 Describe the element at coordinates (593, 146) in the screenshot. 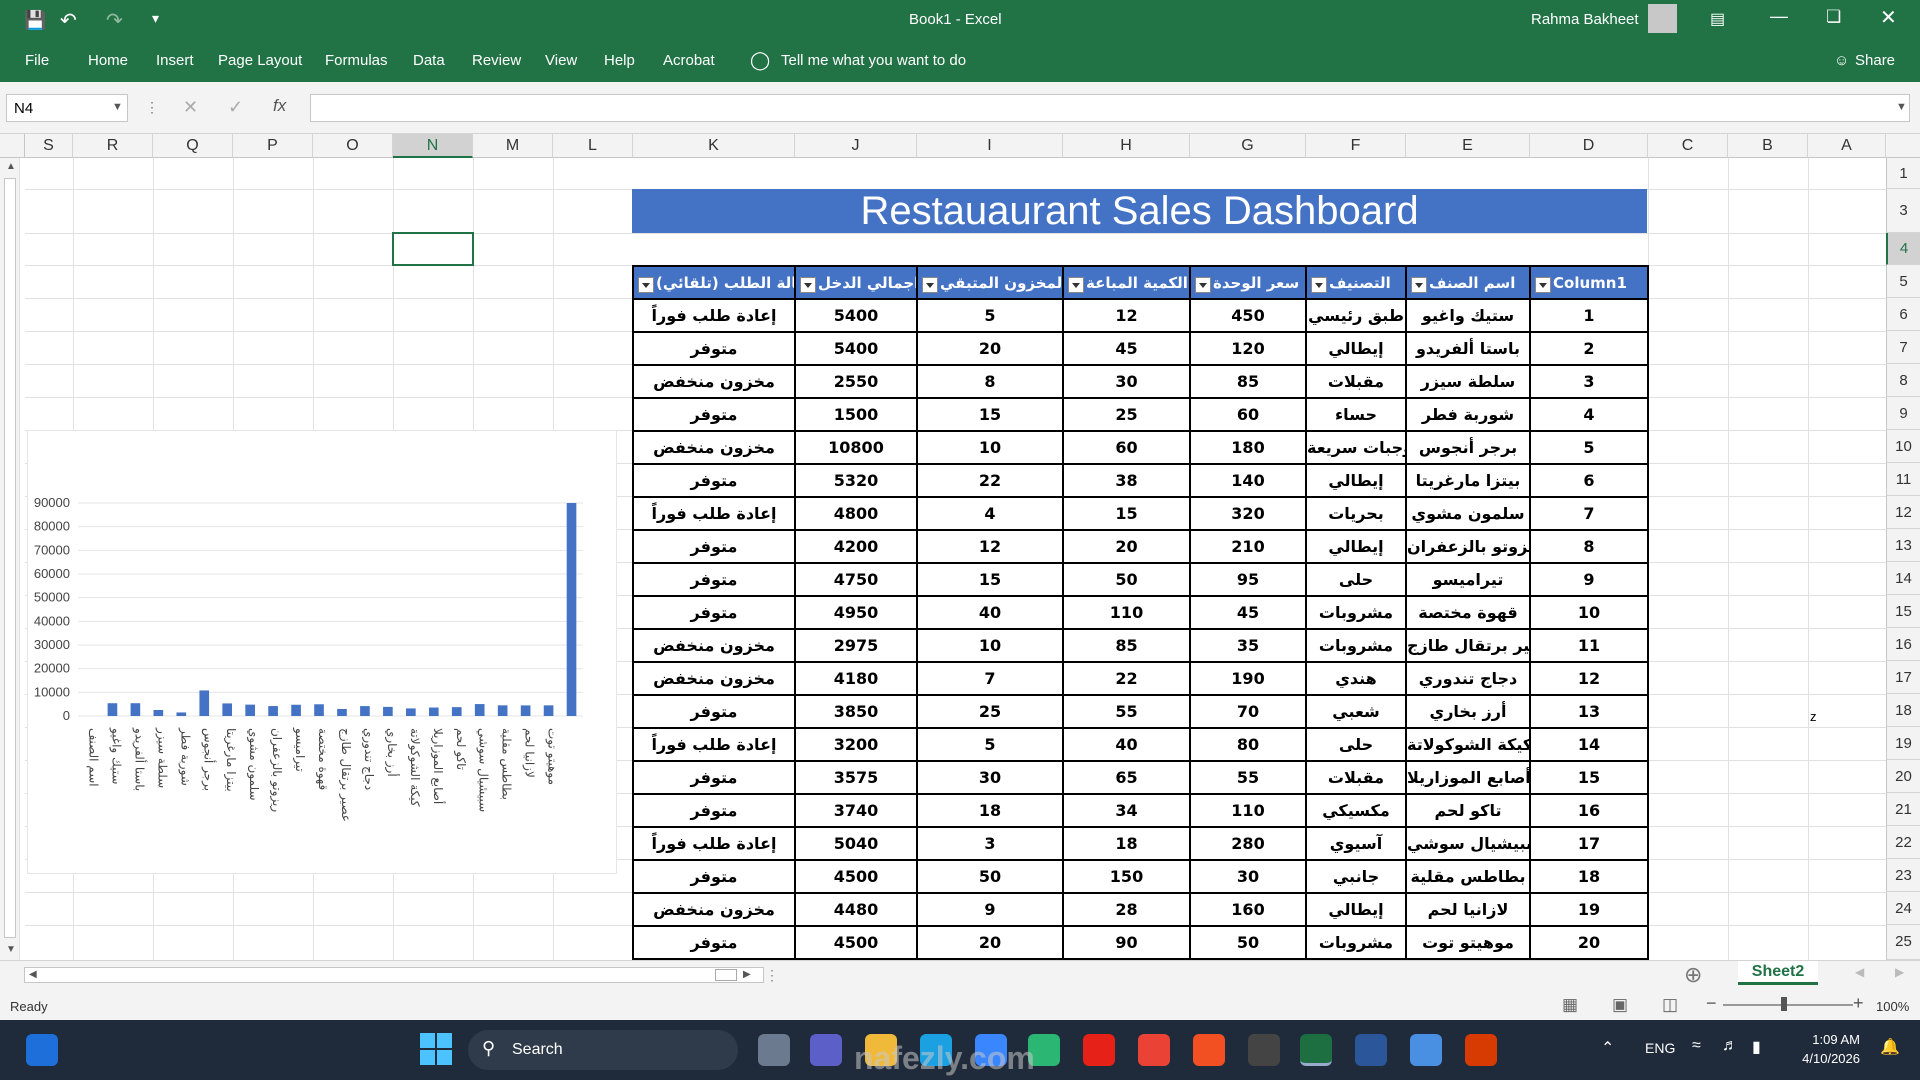

I see `column-header: L` at that location.